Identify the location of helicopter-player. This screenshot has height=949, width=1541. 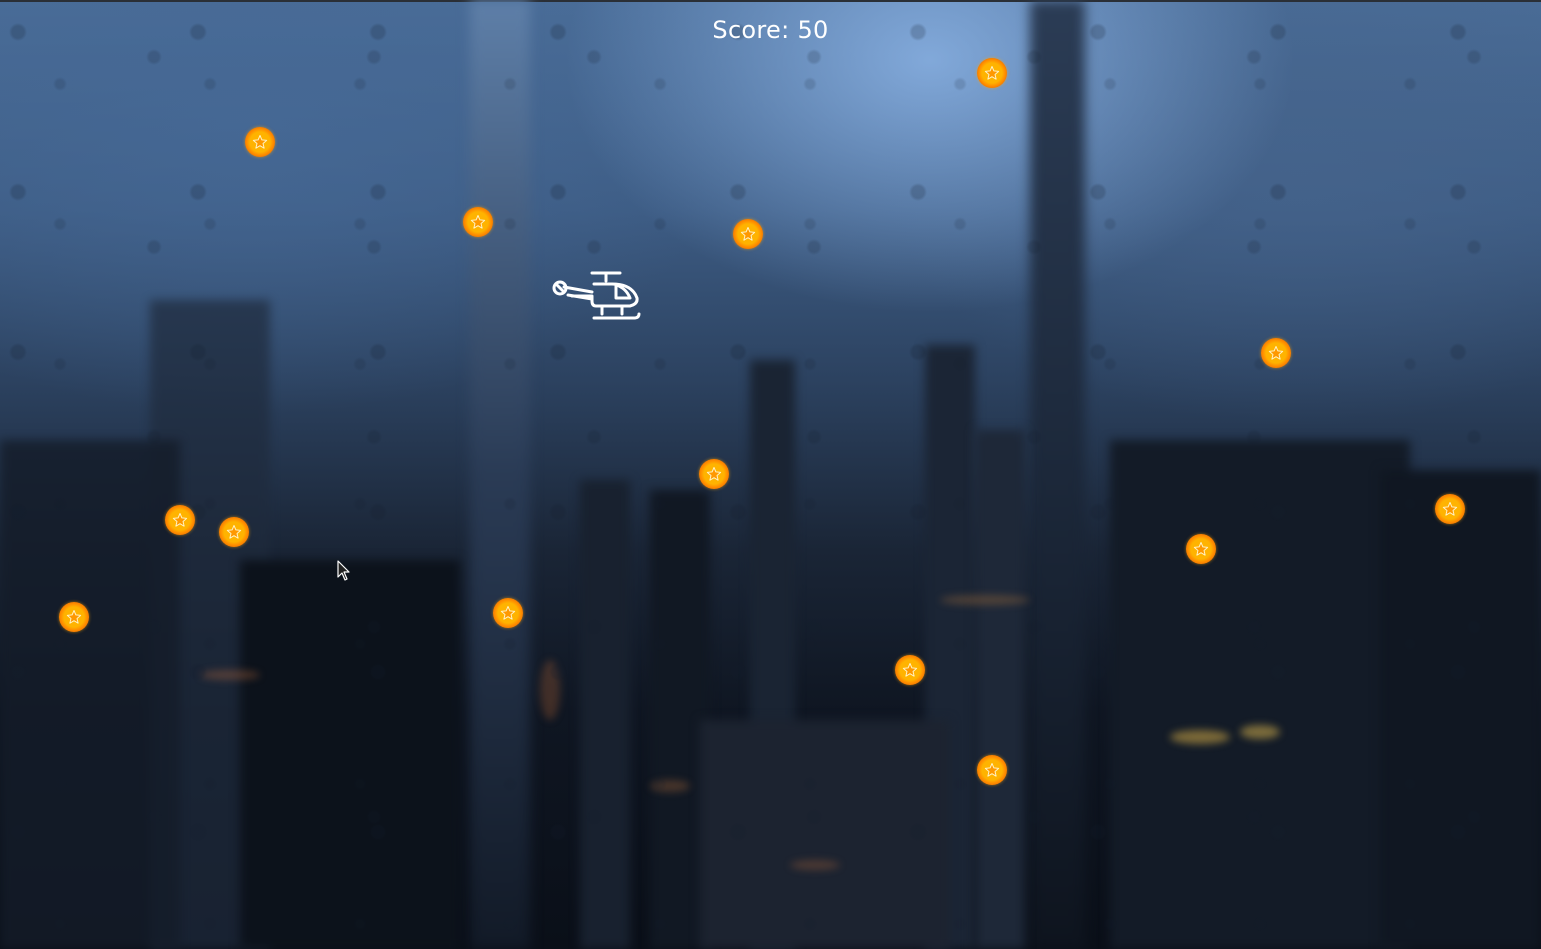
(596, 296).